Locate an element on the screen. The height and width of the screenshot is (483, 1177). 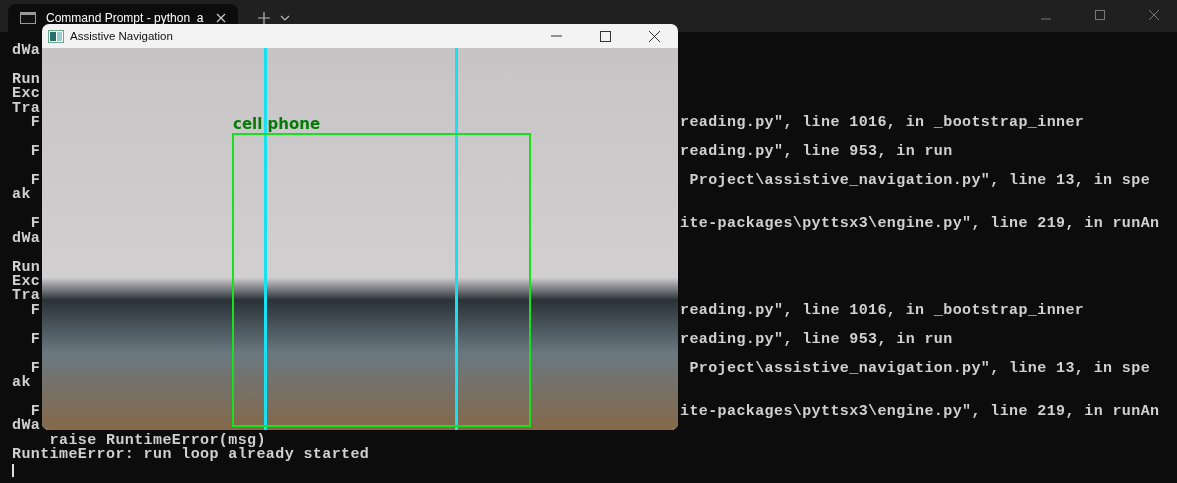
maximize-icon is located at coordinates (605, 36).